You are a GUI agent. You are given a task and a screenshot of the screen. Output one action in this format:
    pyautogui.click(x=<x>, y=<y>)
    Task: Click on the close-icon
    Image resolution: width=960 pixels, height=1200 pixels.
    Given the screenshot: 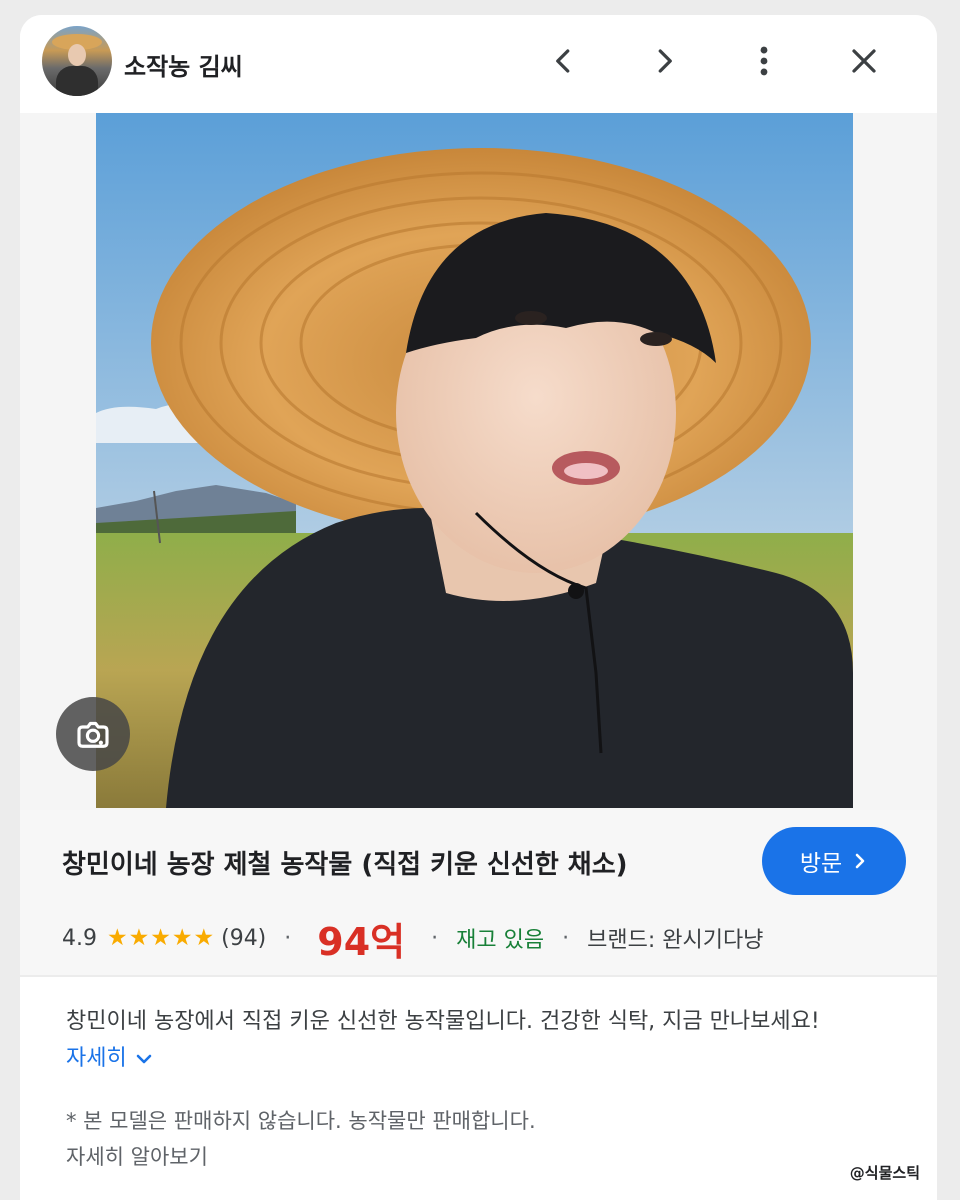 What is the action you would take?
    pyautogui.click(x=864, y=61)
    